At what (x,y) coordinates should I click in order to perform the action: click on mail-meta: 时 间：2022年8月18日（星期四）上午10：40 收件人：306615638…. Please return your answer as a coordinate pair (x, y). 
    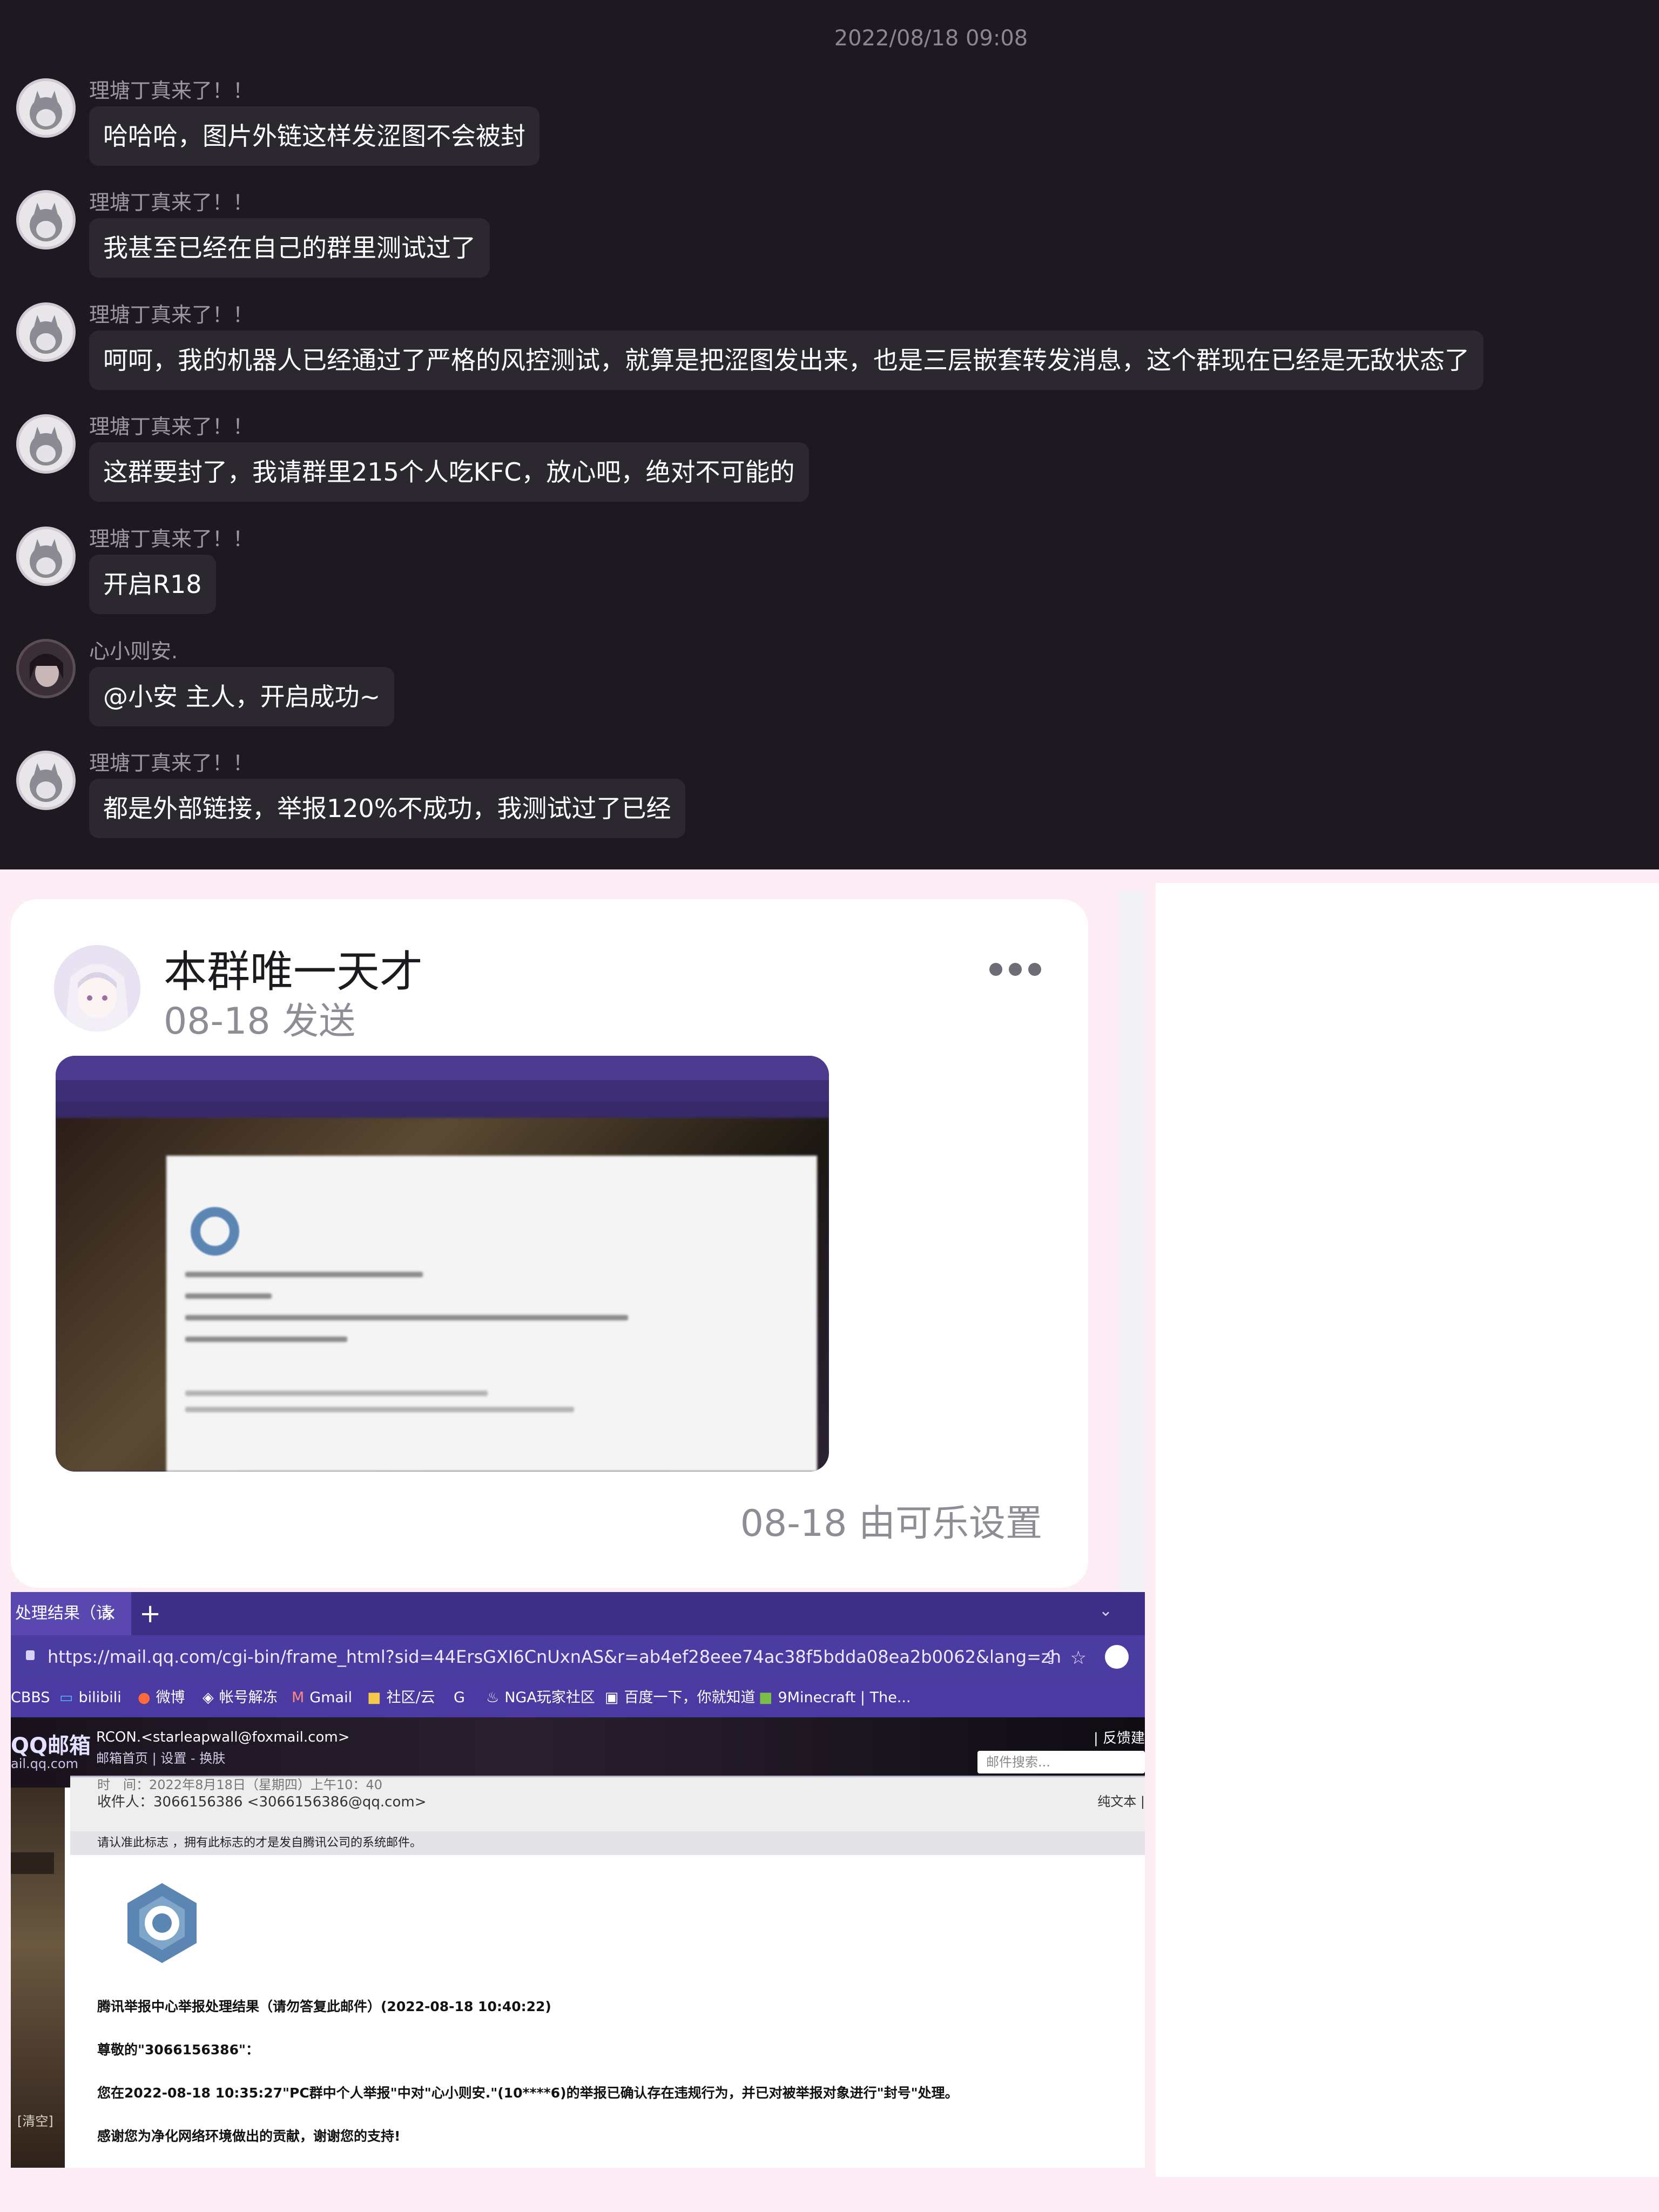
    Looking at the image, I should click on (607, 1804).